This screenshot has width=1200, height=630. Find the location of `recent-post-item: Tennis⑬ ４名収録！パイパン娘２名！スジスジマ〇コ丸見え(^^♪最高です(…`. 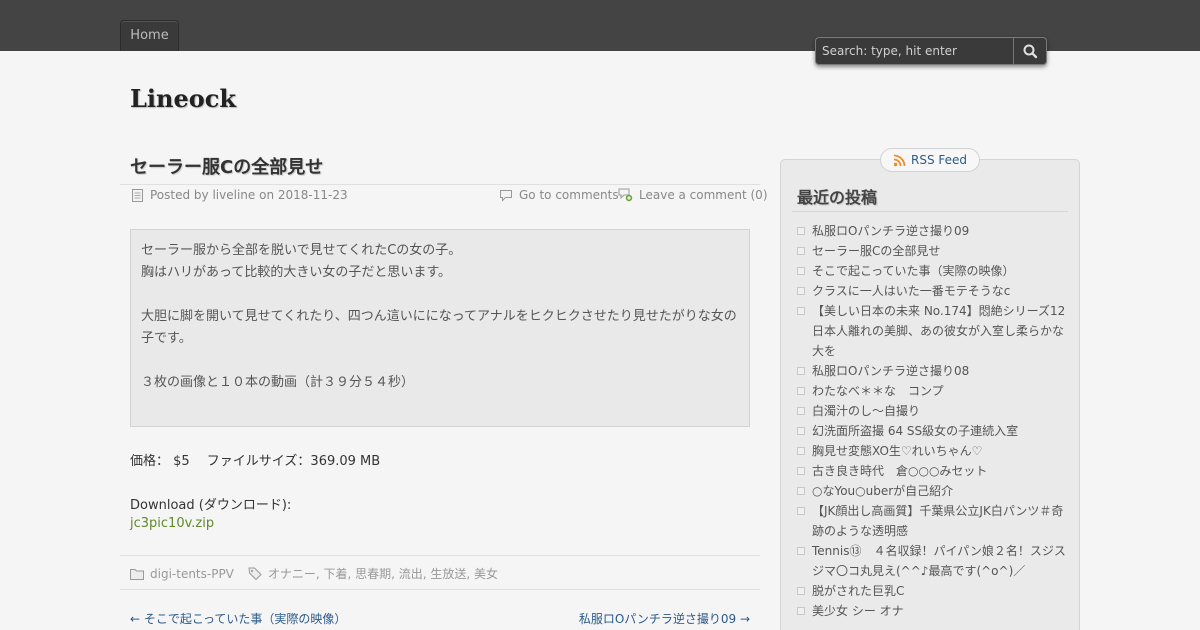

recent-post-item: Tennis⑬ ４名収録！パイパン娘２名！スジスジマ〇コ丸見え(^^♪最高です(… is located at coordinates (932, 561).